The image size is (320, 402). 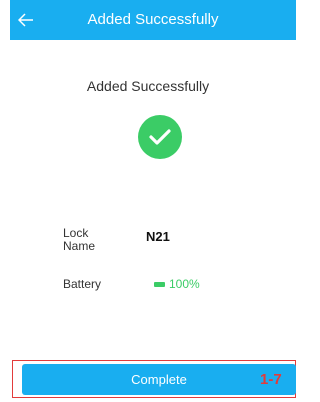 I want to click on battery-value: 100%, so click(x=184, y=284).